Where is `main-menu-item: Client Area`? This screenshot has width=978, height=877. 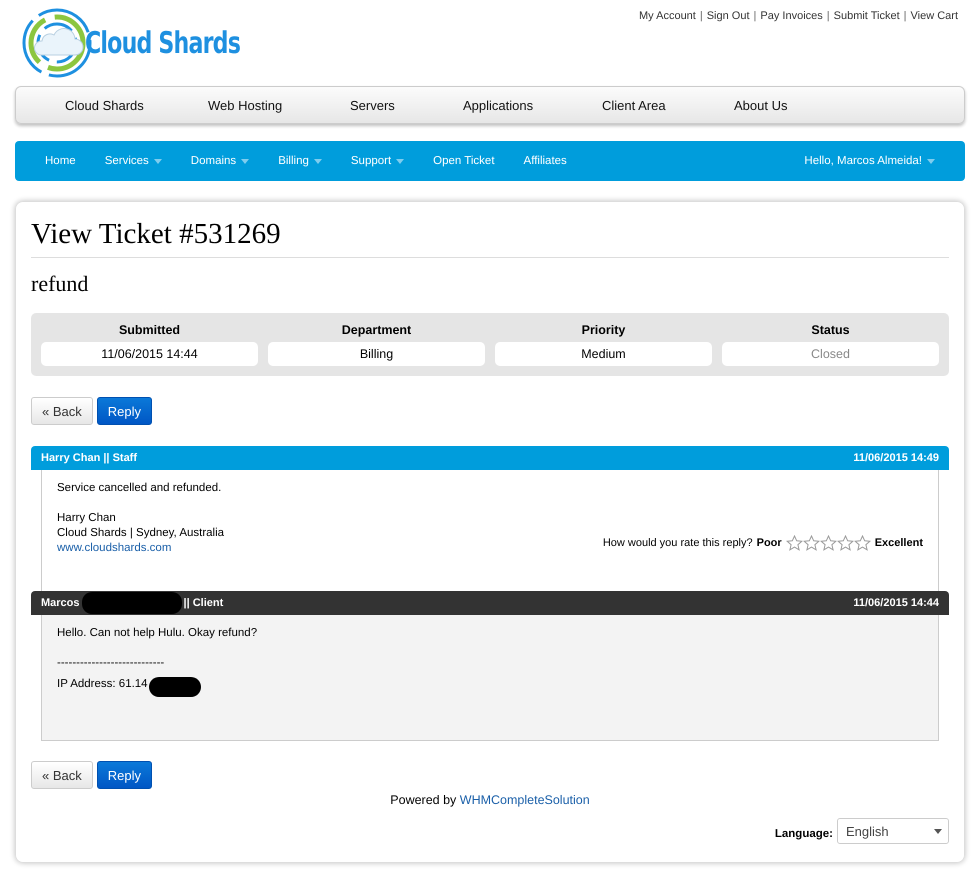
main-menu-item: Client Area is located at coordinates (668, 105).